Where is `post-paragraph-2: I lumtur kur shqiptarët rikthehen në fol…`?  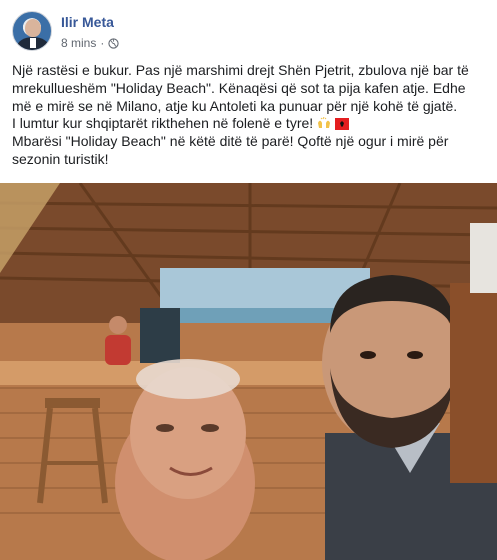 post-paragraph-2: I lumtur kur shqiptarët rikthehen në fol… is located at coordinates (163, 123).